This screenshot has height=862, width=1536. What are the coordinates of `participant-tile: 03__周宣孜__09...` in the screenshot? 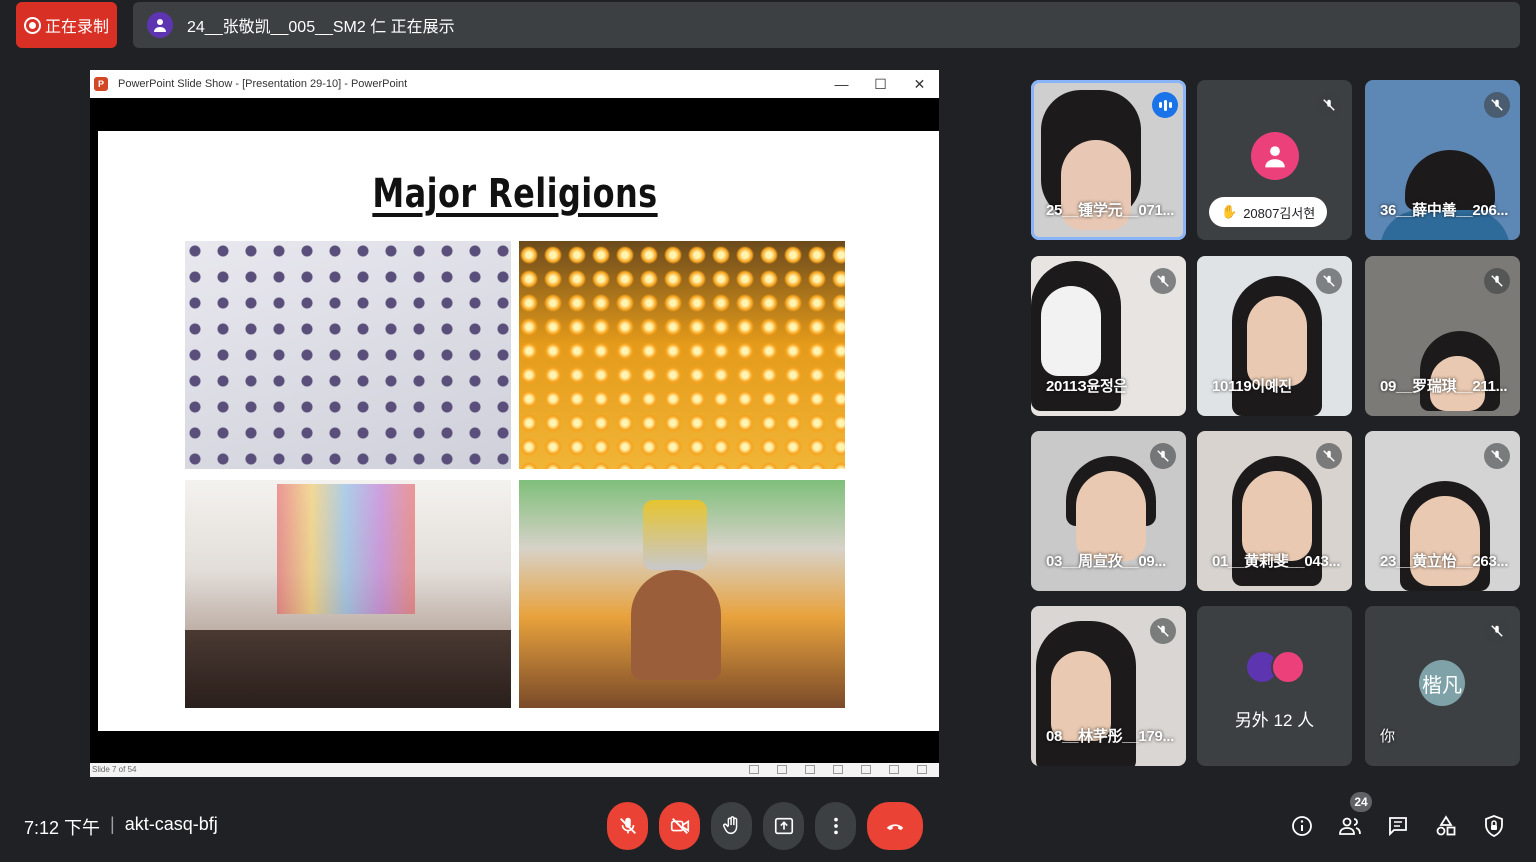 It's located at (1108, 511).